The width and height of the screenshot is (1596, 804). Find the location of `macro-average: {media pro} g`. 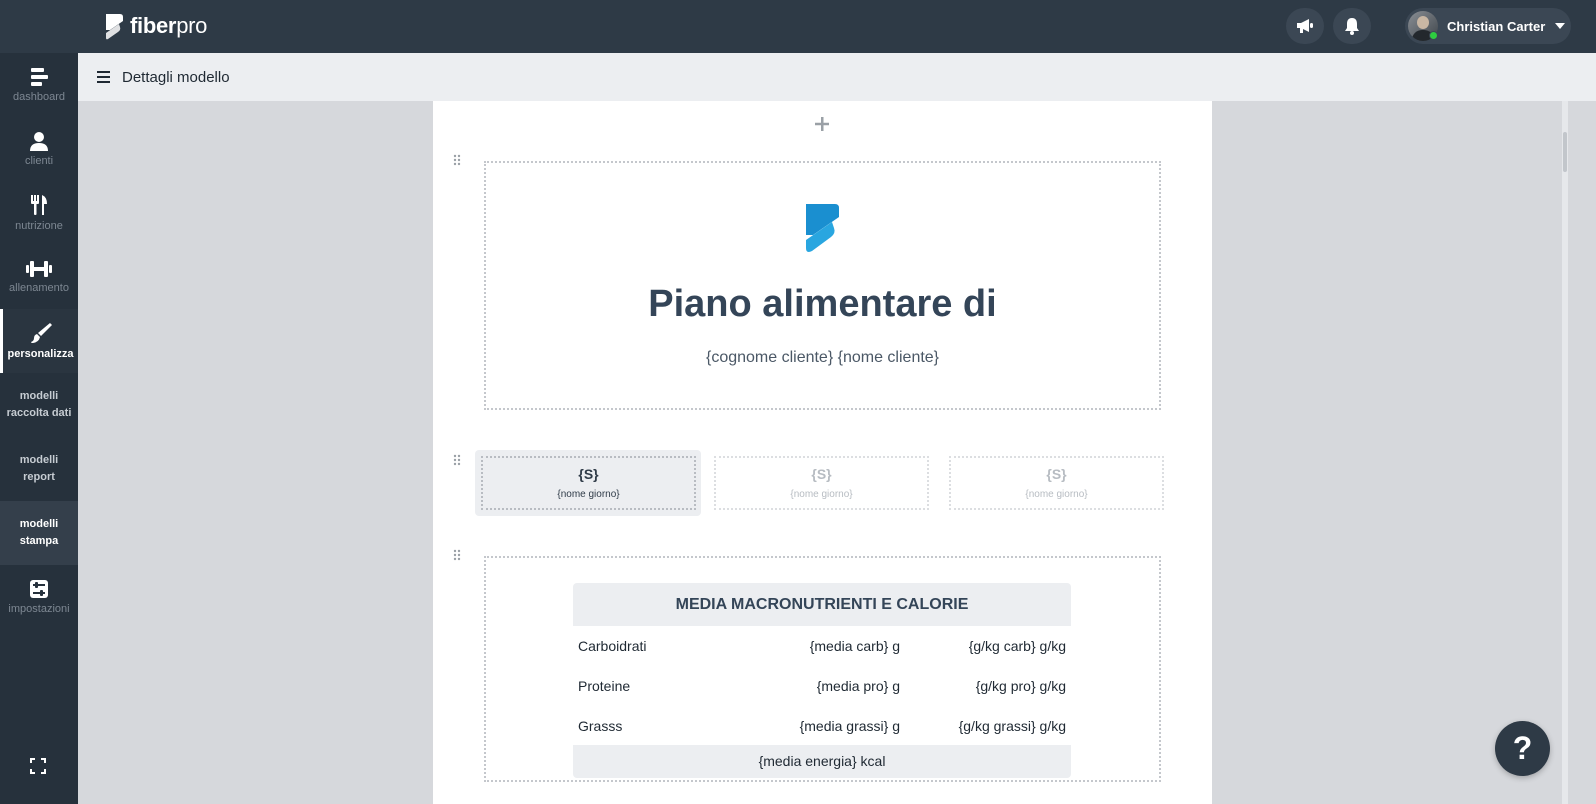

macro-average: {media pro} g is located at coordinates (858, 686).